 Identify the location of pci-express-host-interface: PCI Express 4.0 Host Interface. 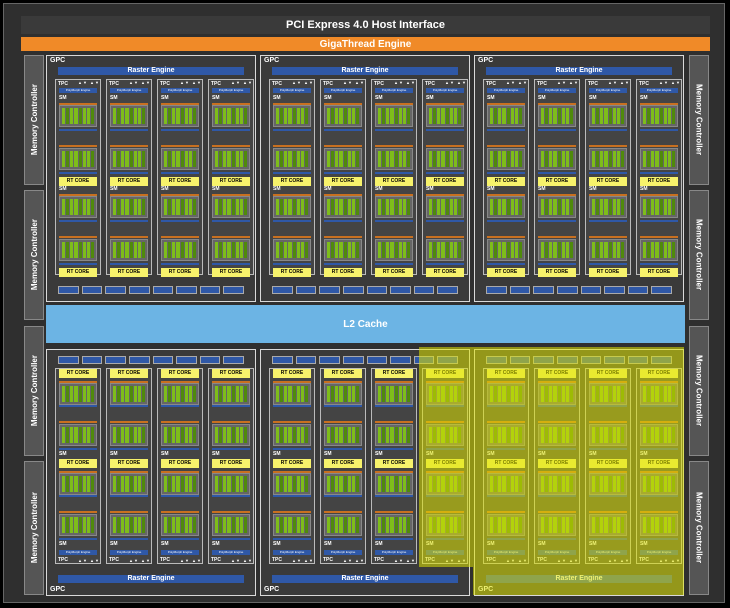
(365, 25).